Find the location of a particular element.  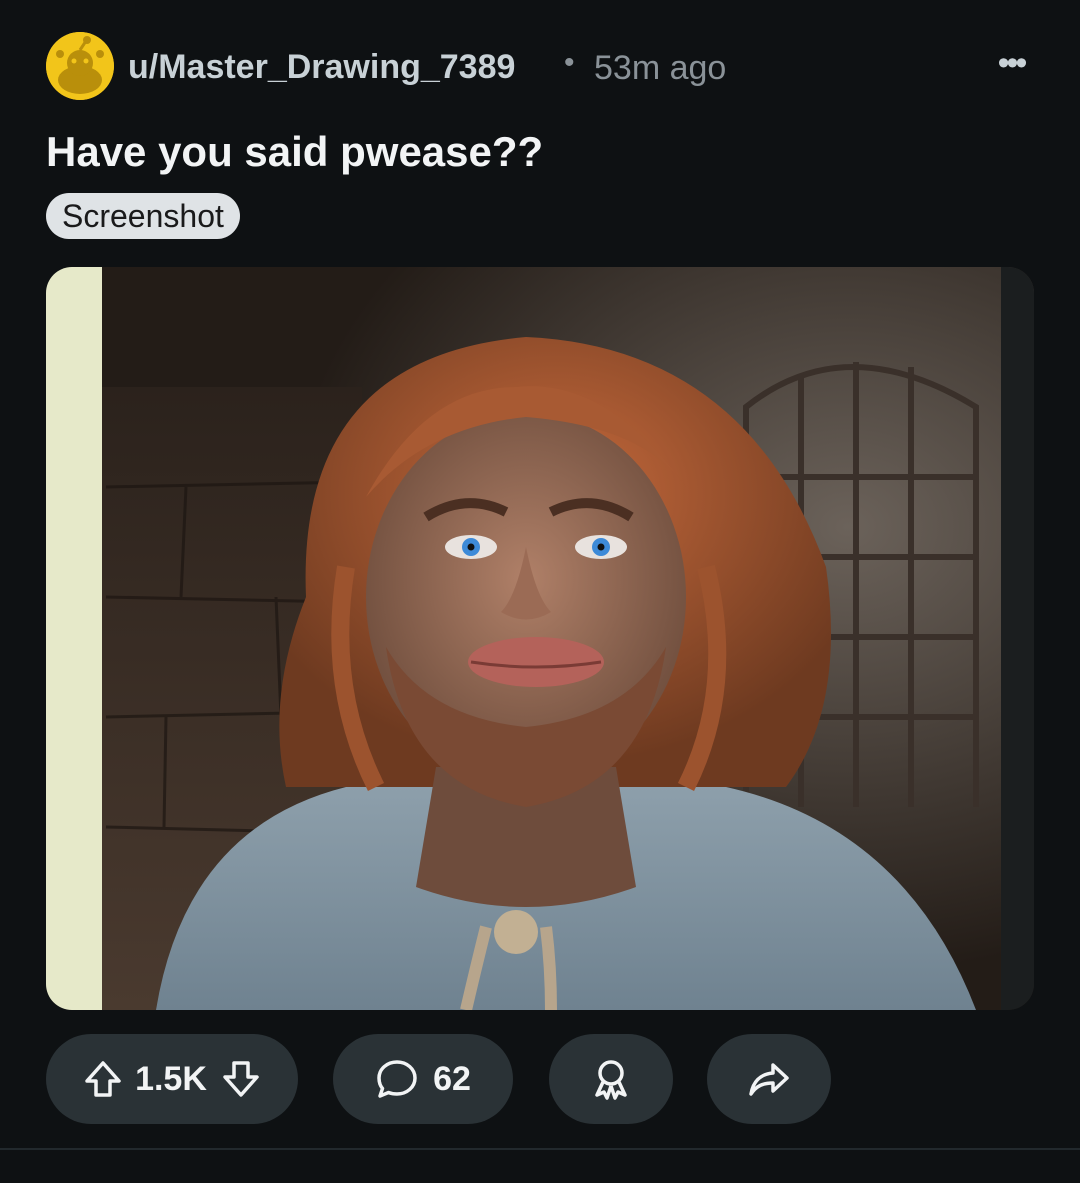

comment-count: 62 is located at coordinates (452, 1078).